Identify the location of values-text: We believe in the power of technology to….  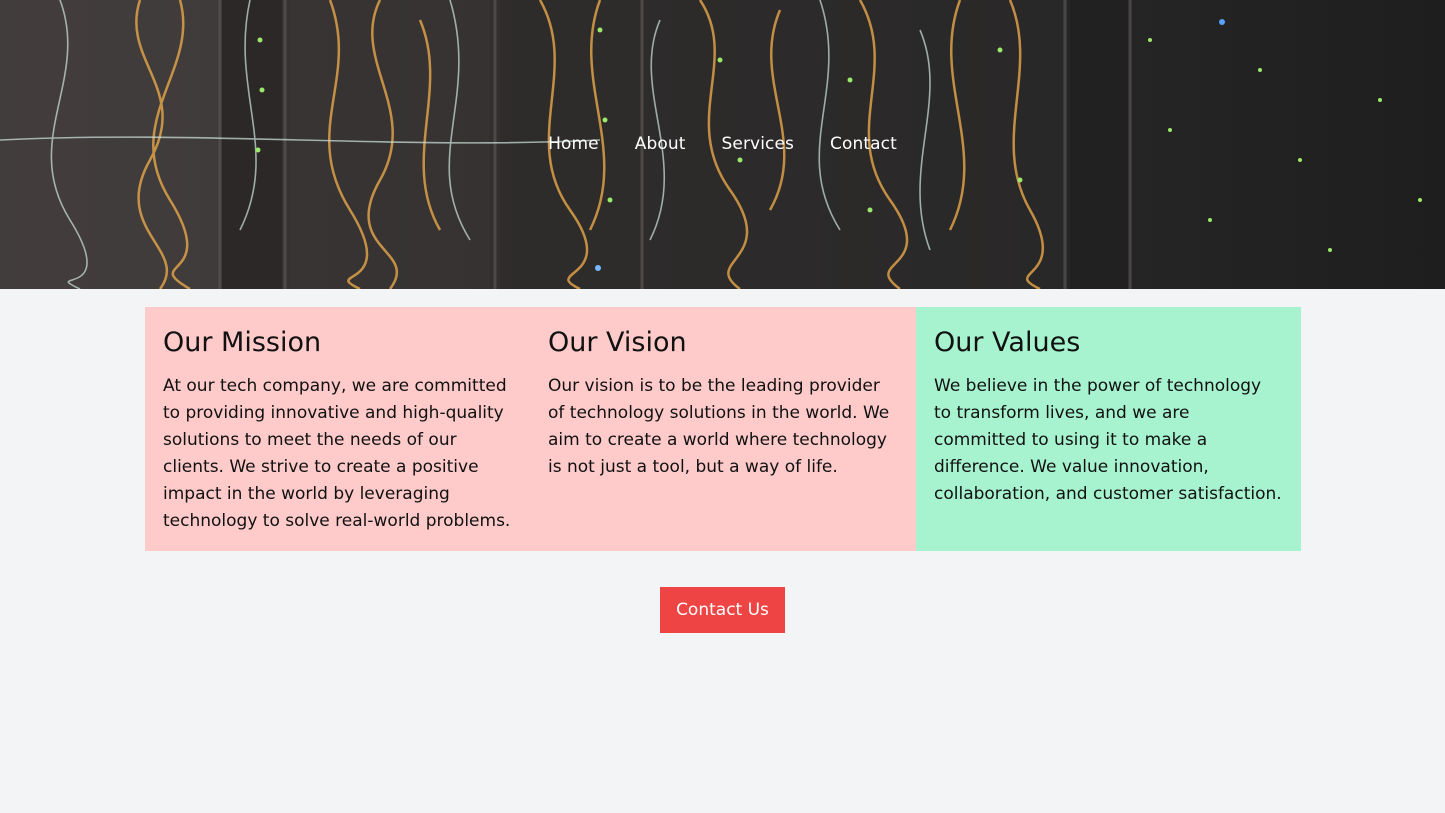
(1108, 440).